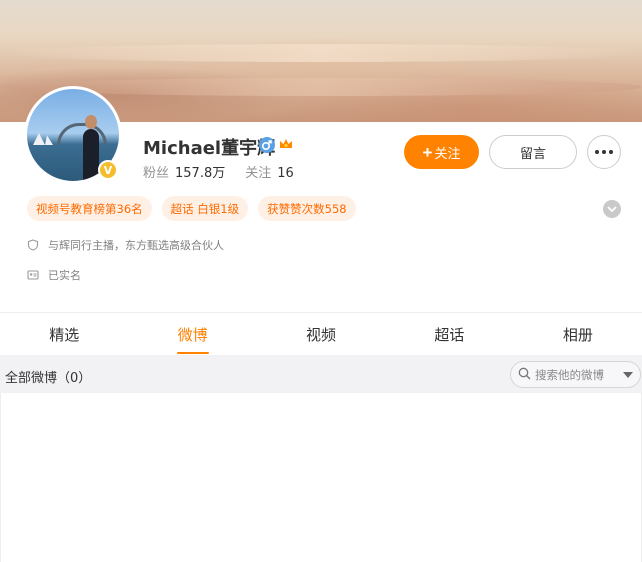 This screenshot has width=642, height=562. What do you see at coordinates (321, 374) in the screenshot?
I see `feed-header: 全部微博（0）` at bounding box center [321, 374].